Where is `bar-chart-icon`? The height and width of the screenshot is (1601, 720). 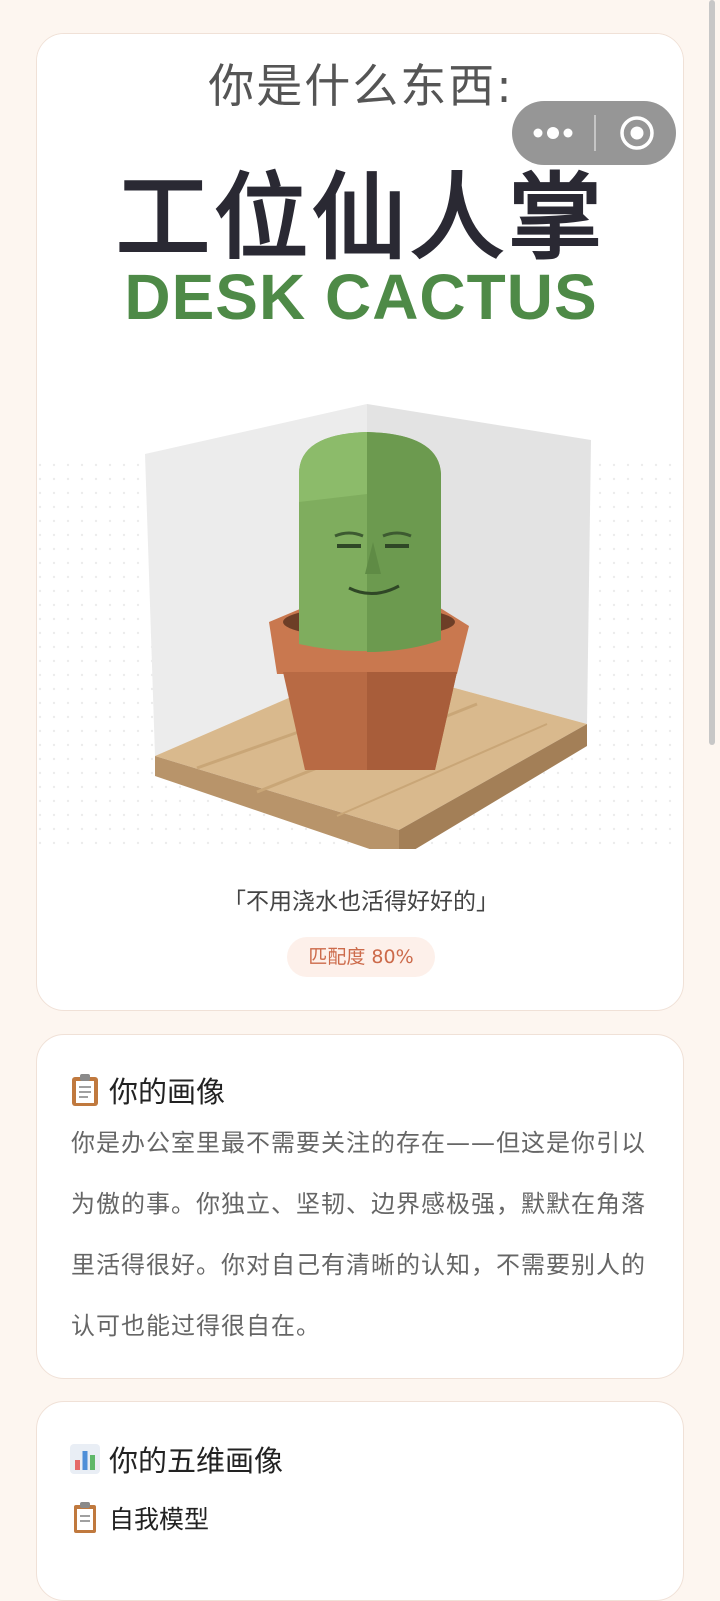 bar-chart-icon is located at coordinates (85, 1459).